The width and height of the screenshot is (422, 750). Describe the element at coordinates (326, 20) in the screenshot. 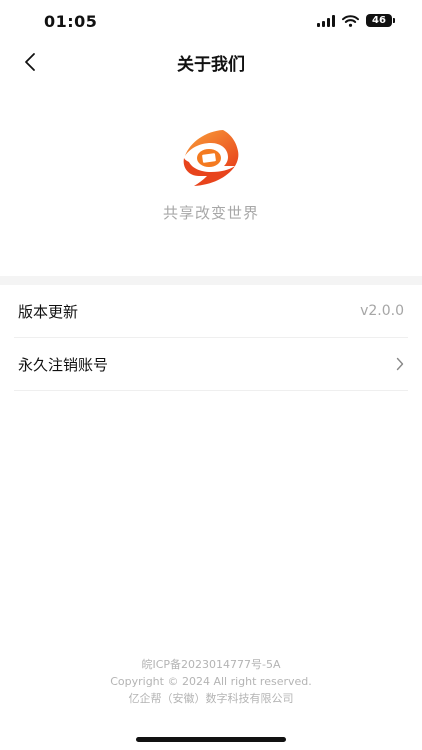

I see `cellular-signal-icon` at that location.